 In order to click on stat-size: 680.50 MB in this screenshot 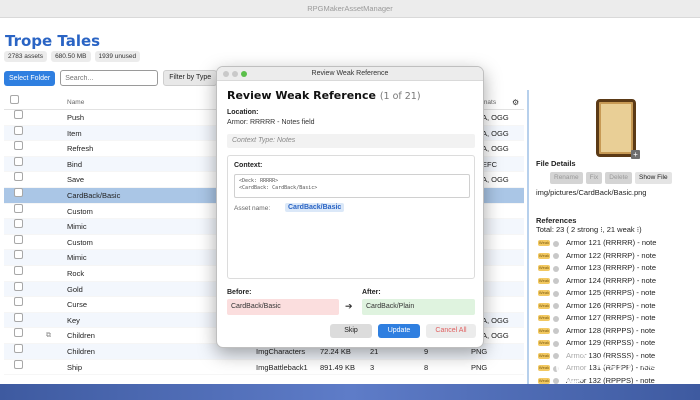, I will do `click(71, 56)`.